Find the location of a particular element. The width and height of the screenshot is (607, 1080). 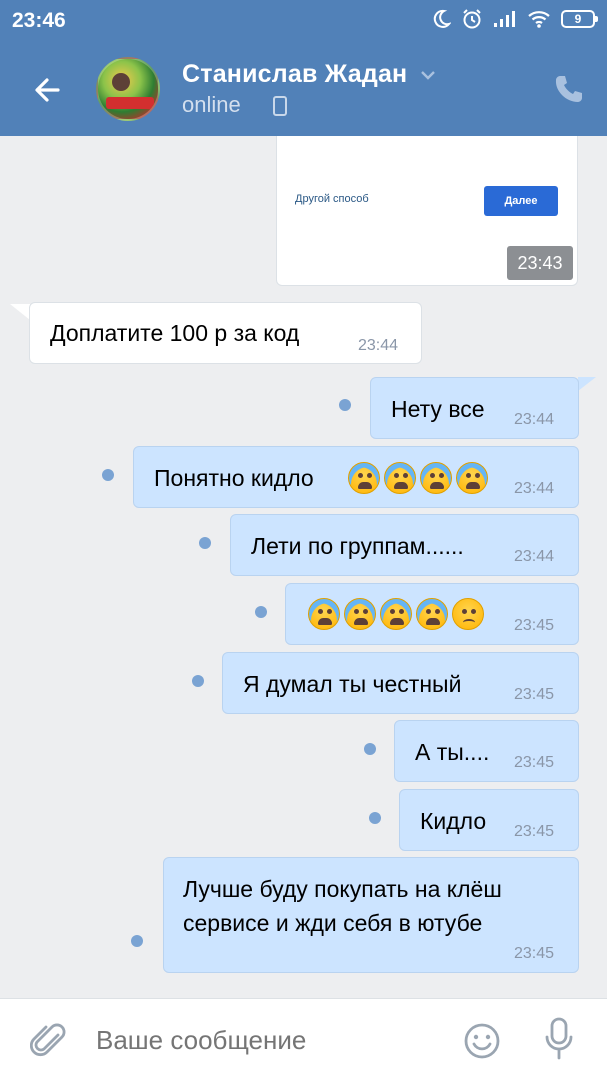

smiley-icon is located at coordinates (482, 1041).